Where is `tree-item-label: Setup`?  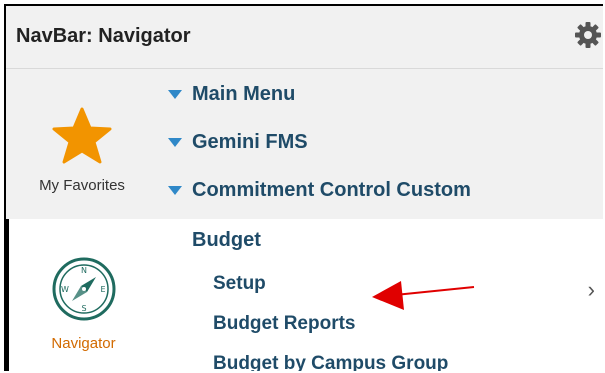 tree-item-label: Setup is located at coordinates (239, 283).